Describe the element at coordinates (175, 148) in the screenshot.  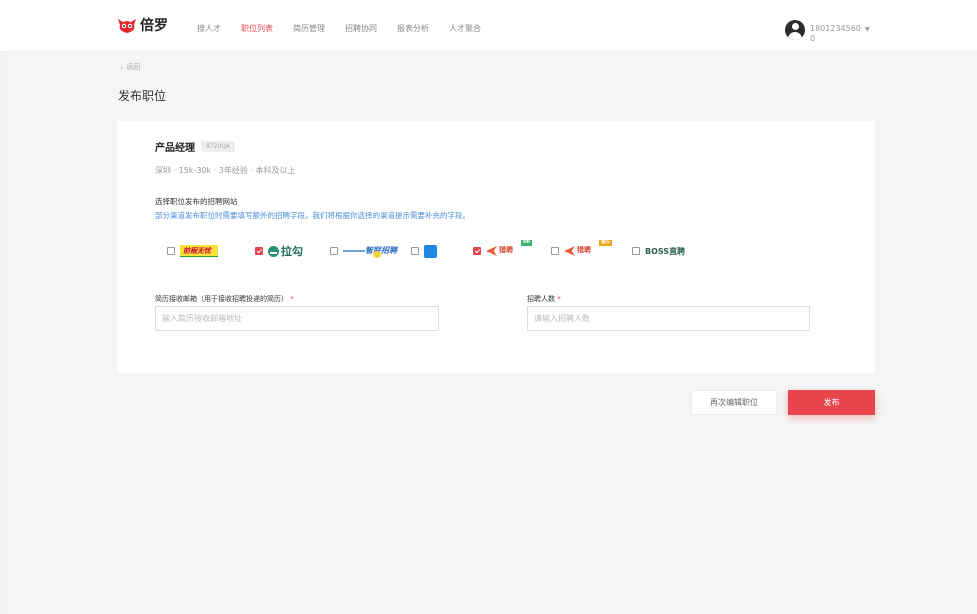
I see `job-title: 产品经理` at that location.